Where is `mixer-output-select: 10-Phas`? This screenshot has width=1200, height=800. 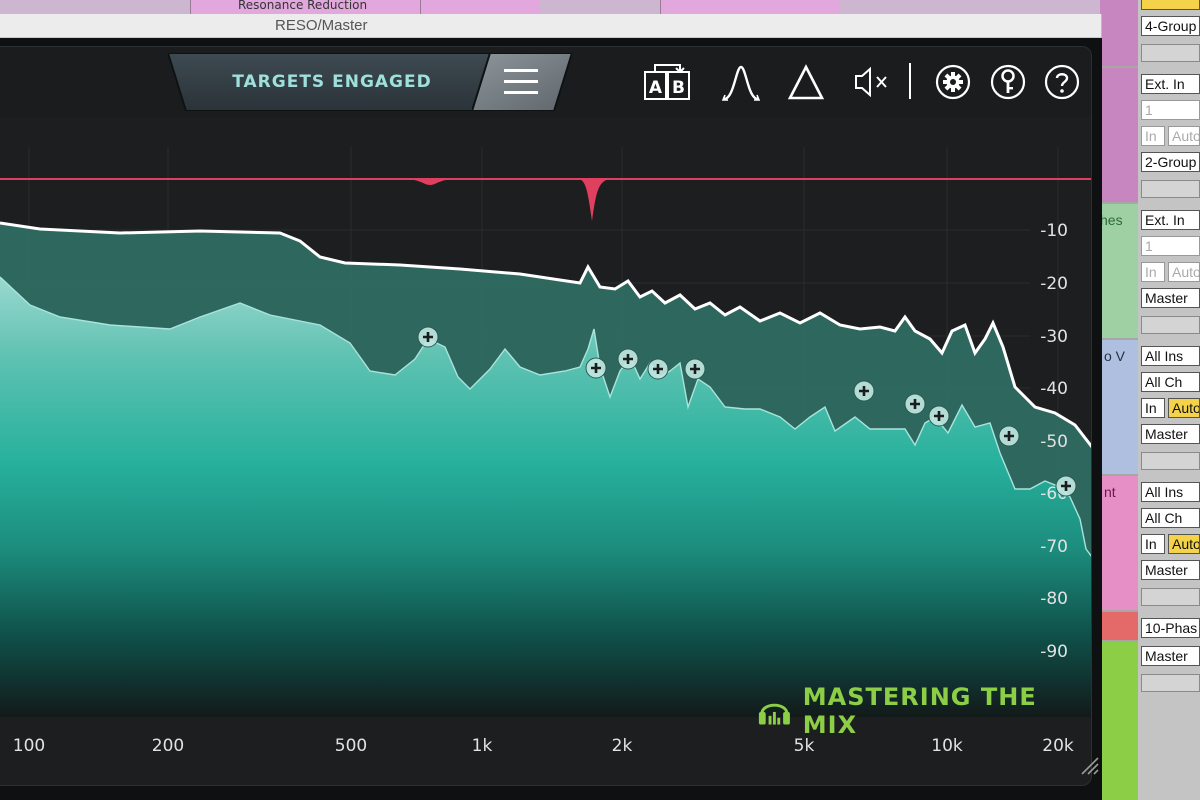 mixer-output-select: 10-Phas is located at coordinates (1170, 628).